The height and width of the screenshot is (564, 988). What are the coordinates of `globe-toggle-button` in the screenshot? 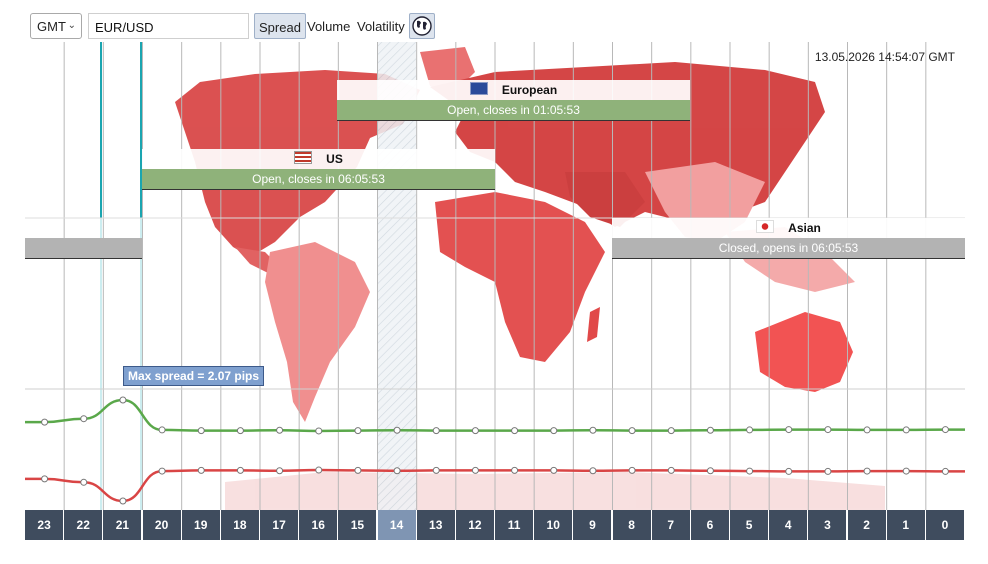 It's located at (422, 26).